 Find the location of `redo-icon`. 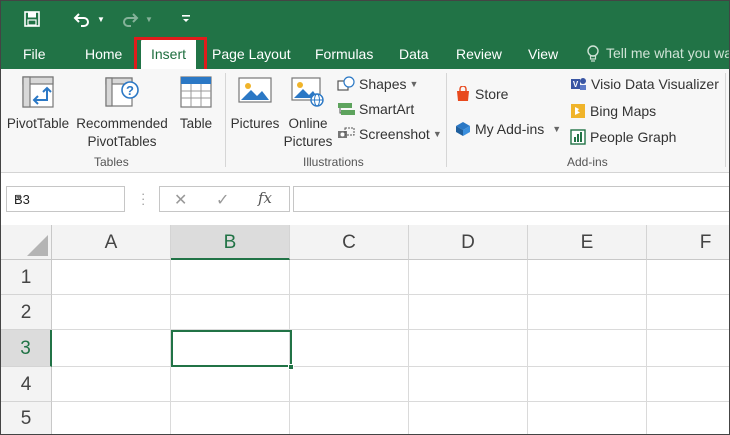

redo-icon is located at coordinates (130, 19).